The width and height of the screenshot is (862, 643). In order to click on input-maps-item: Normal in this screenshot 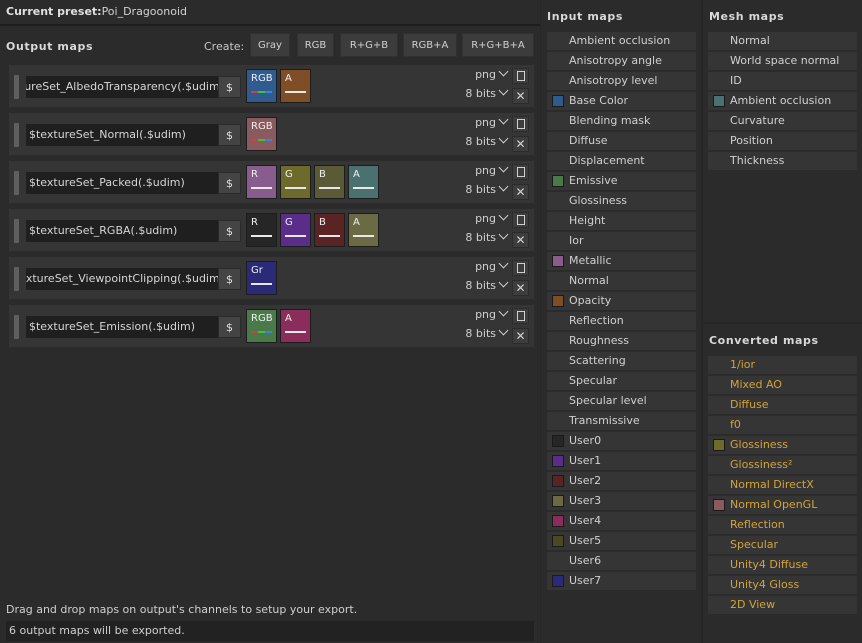, I will do `click(621, 281)`.